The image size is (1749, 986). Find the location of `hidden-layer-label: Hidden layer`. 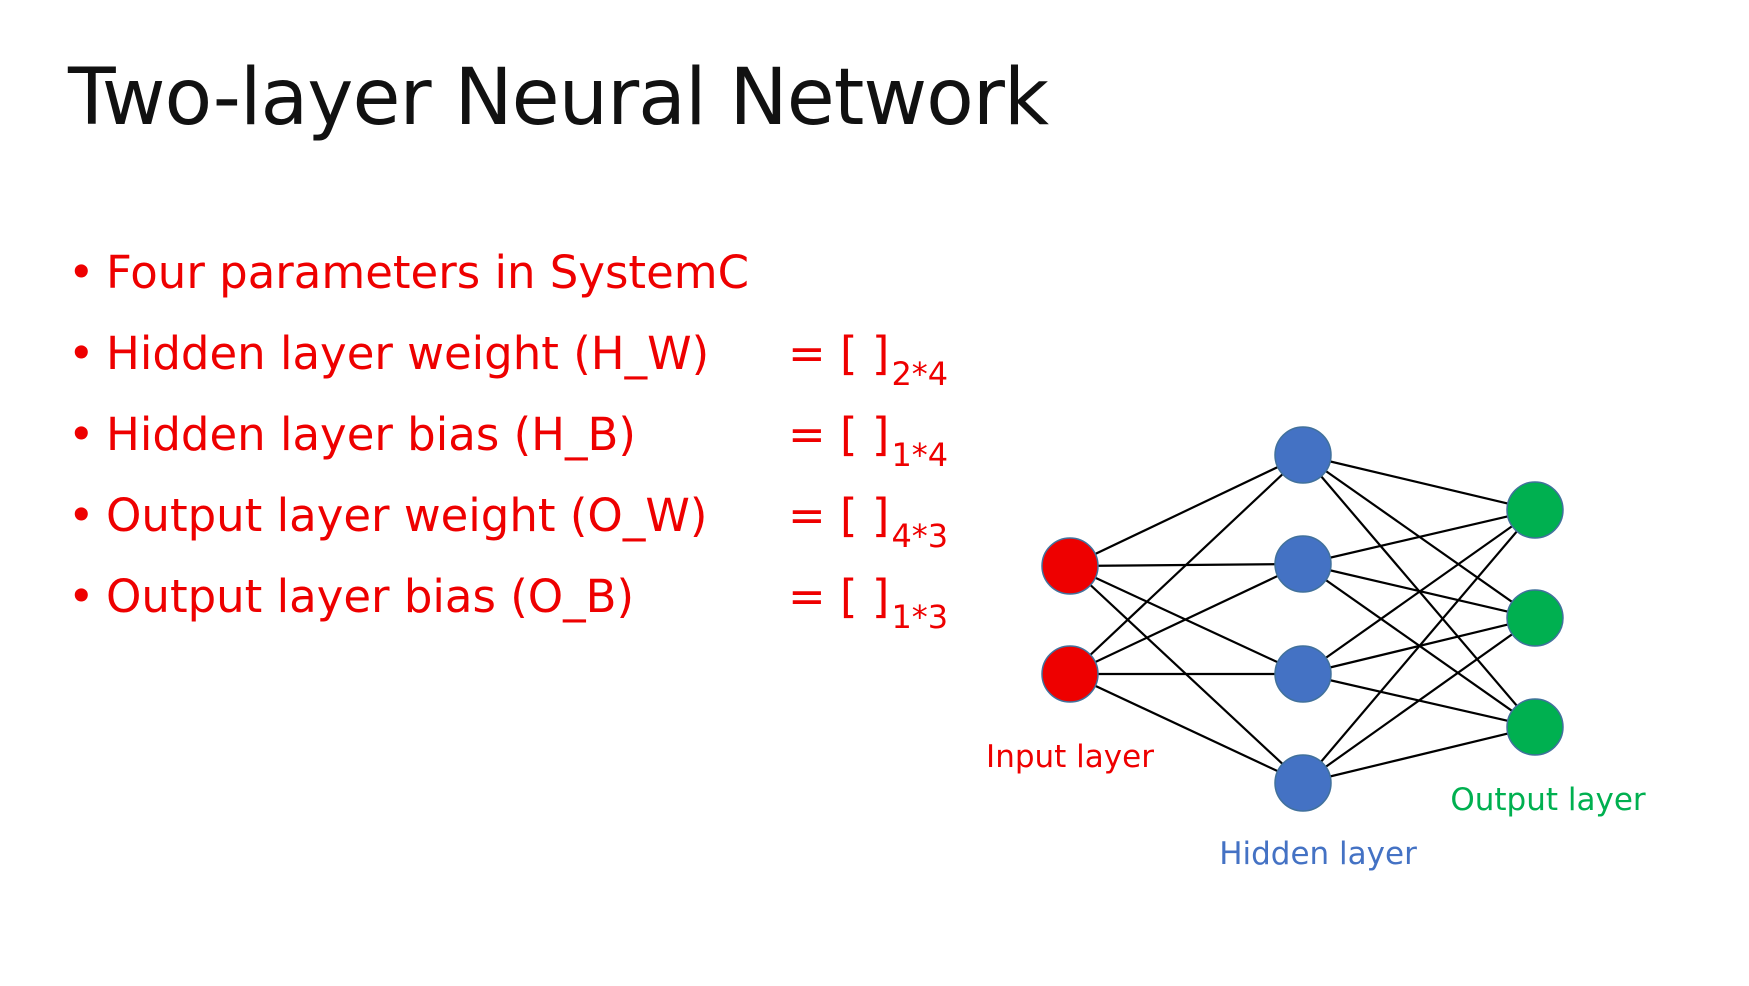

hidden-layer-label: Hidden layer is located at coordinates (1318, 854).